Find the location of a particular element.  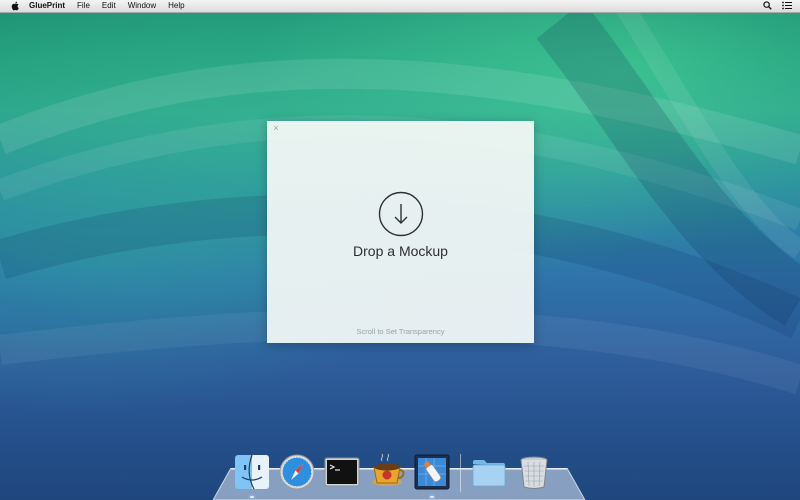

dock-app-safari is located at coordinates (297, 472).